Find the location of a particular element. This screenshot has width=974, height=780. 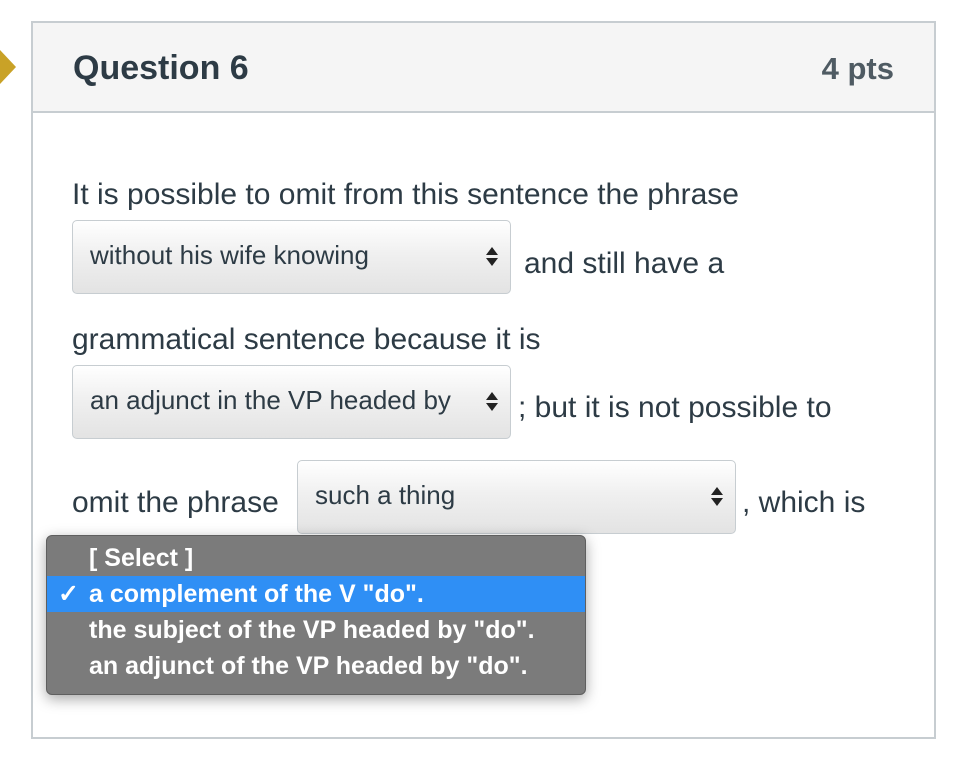

option-label: [ Select ] is located at coordinates (141, 558).